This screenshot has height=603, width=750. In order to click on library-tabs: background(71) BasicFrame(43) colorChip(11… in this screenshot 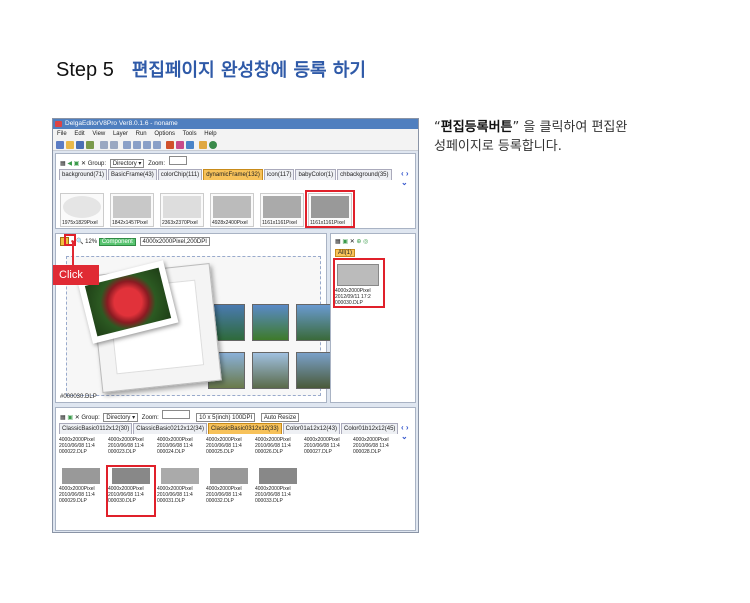, I will do `click(229, 174)`.